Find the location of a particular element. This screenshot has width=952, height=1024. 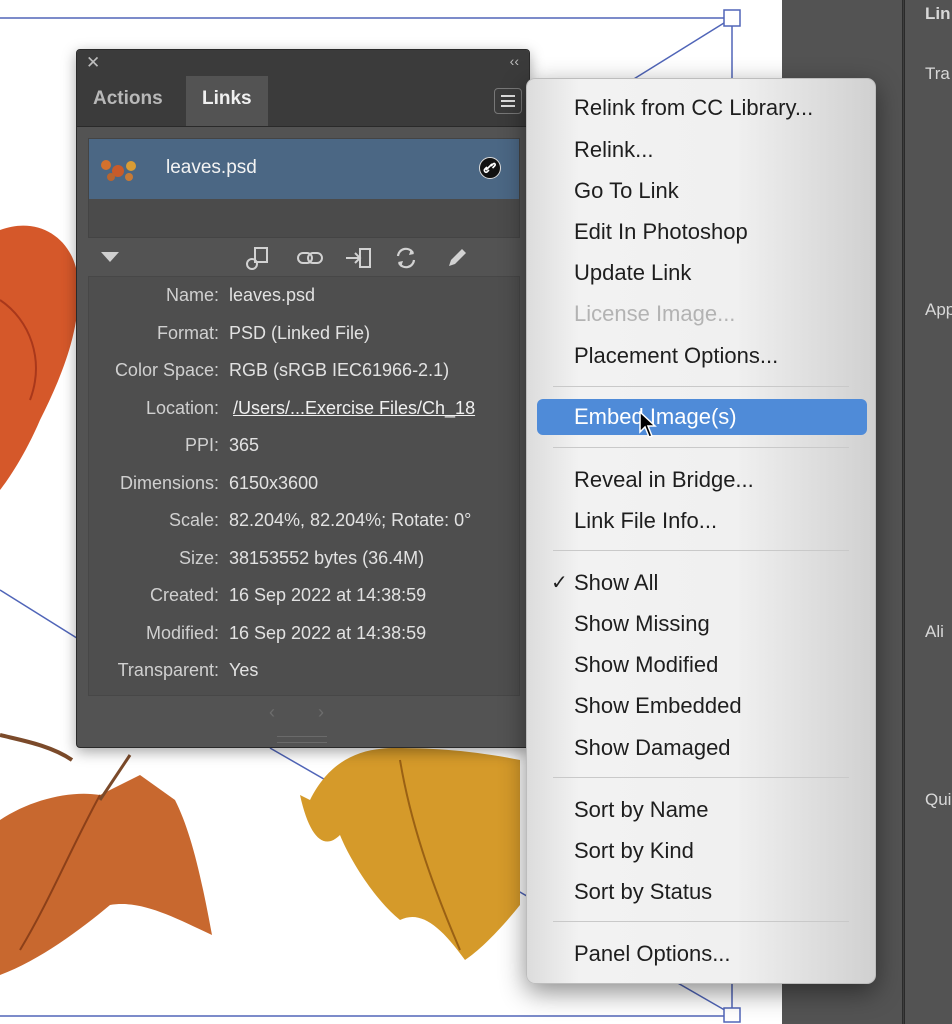

info-row: Name: leaves.psd is located at coordinates (304, 303).